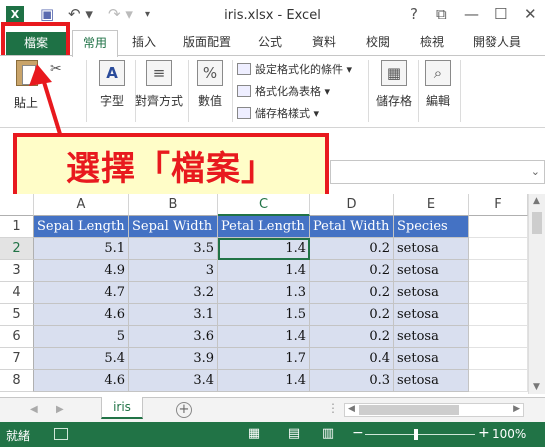  What do you see at coordinates (17, 315) in the screenshot?
I see `row-header: 5` at bounding box center [17, 315].